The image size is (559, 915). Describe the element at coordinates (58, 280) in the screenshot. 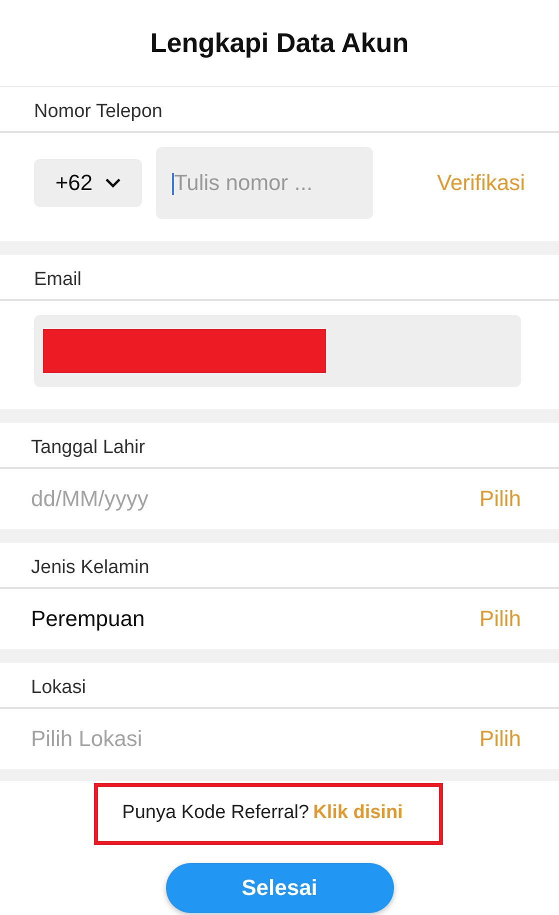

I see `field-label: Email` at that location.